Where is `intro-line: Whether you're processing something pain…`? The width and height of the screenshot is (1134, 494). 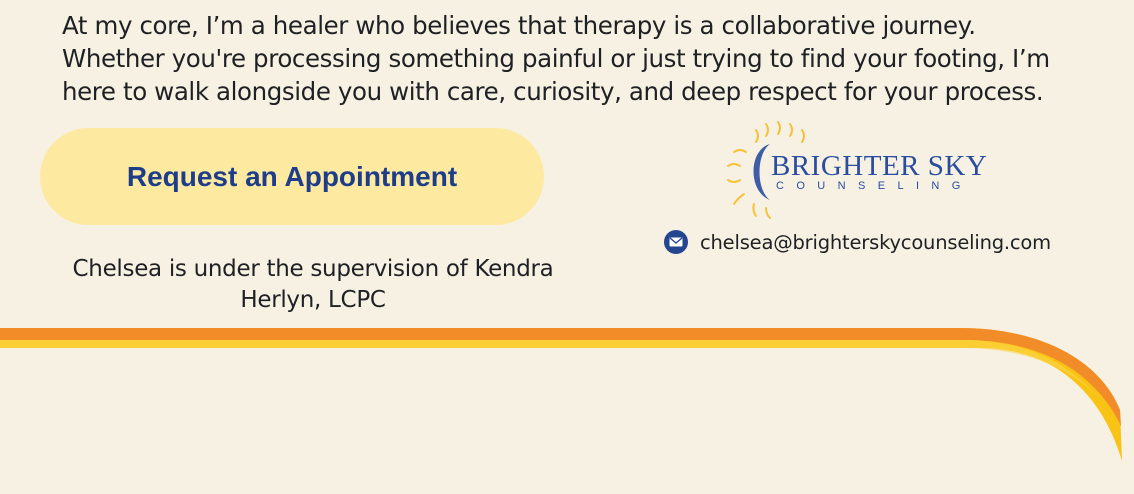
intro-line: Whether you're processing something pain… is located at coordinates (556, 58).